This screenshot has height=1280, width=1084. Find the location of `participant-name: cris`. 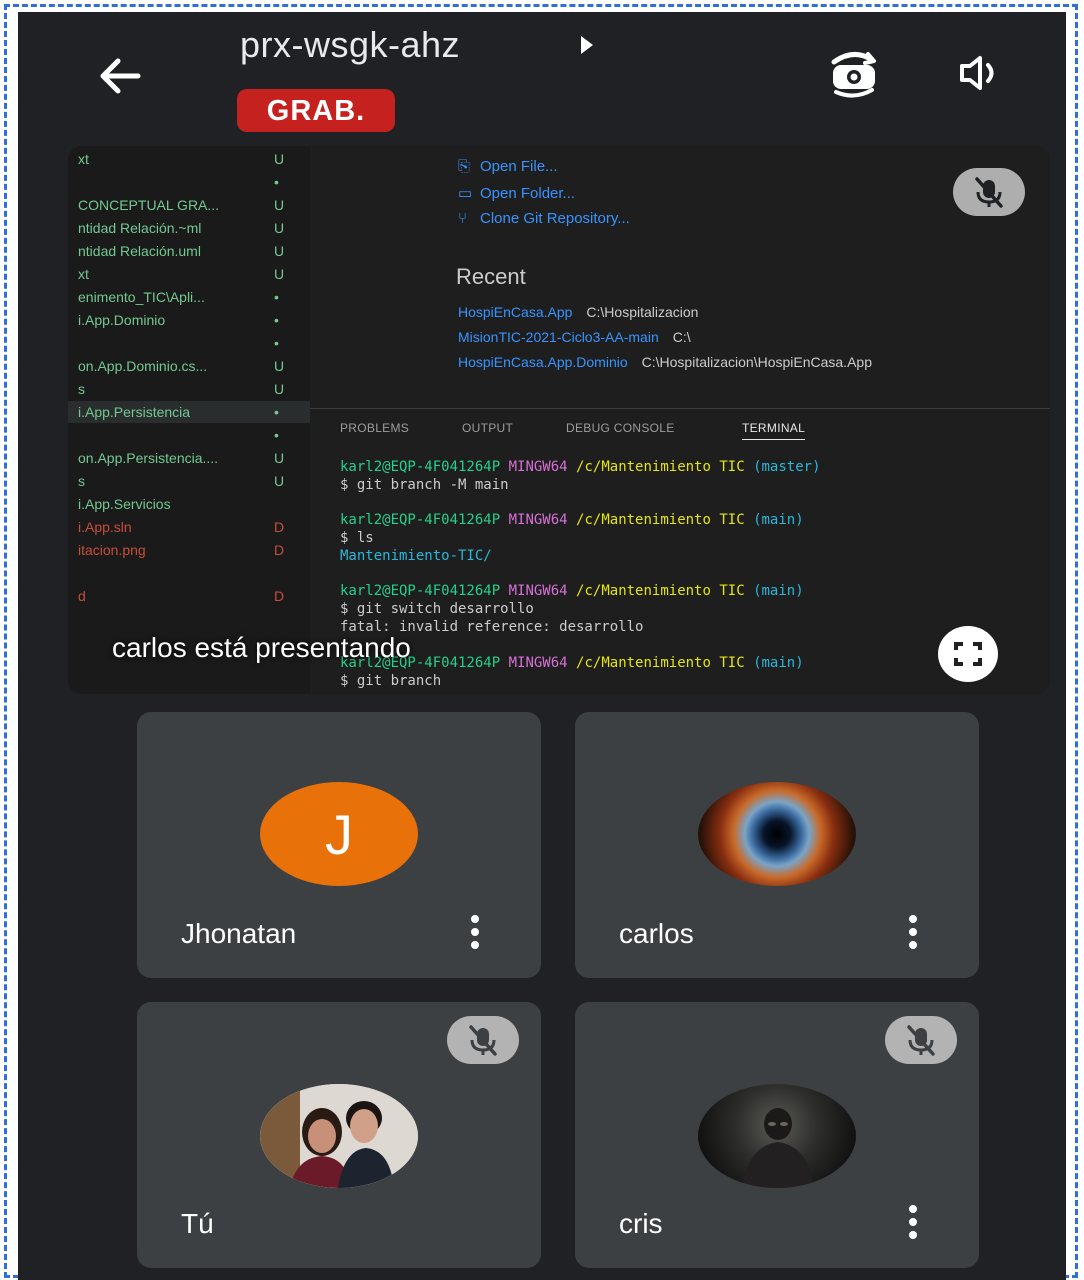

participant-name: cris is located at coordinates (641, 1223).